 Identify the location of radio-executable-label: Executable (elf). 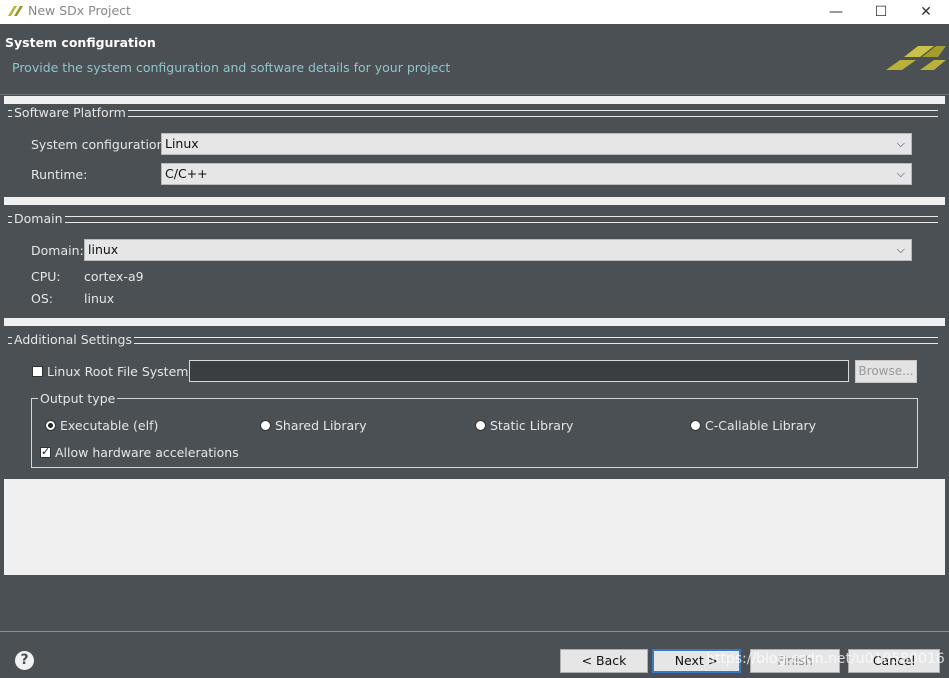
(109, 425).